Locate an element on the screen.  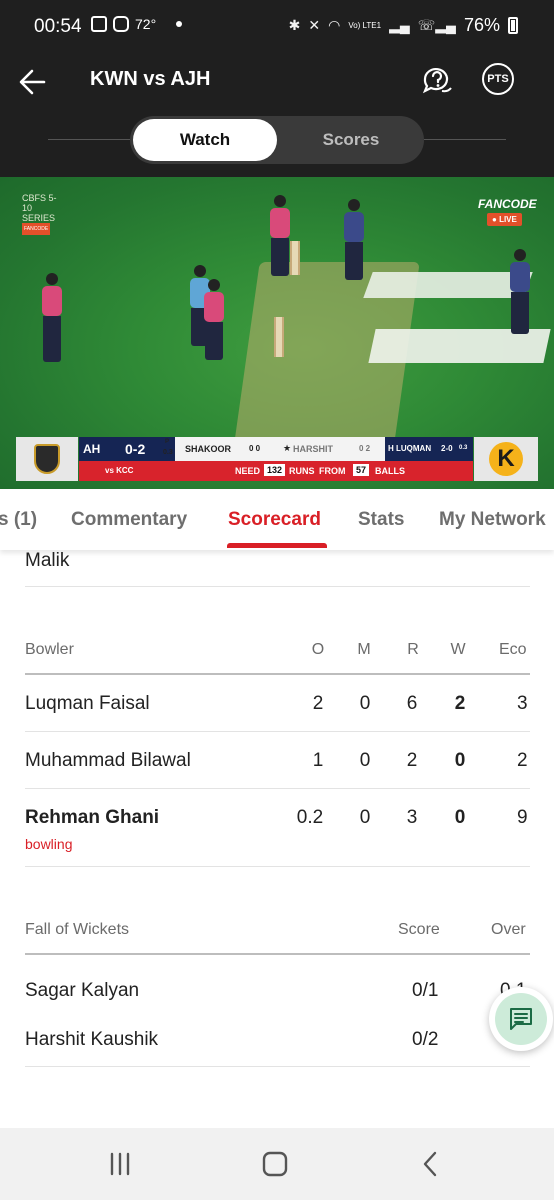
mute-icon: ✕ is located at coordinates (314, 25).